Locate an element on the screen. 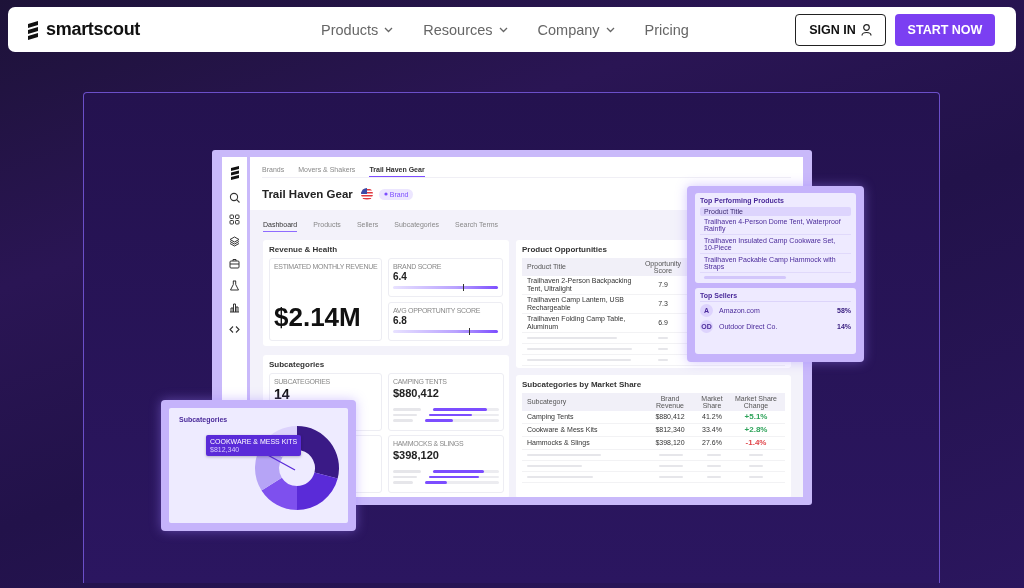 The width and height of the screenshot is (1024, 588). flask-icon is located at coordinates (234, 285).